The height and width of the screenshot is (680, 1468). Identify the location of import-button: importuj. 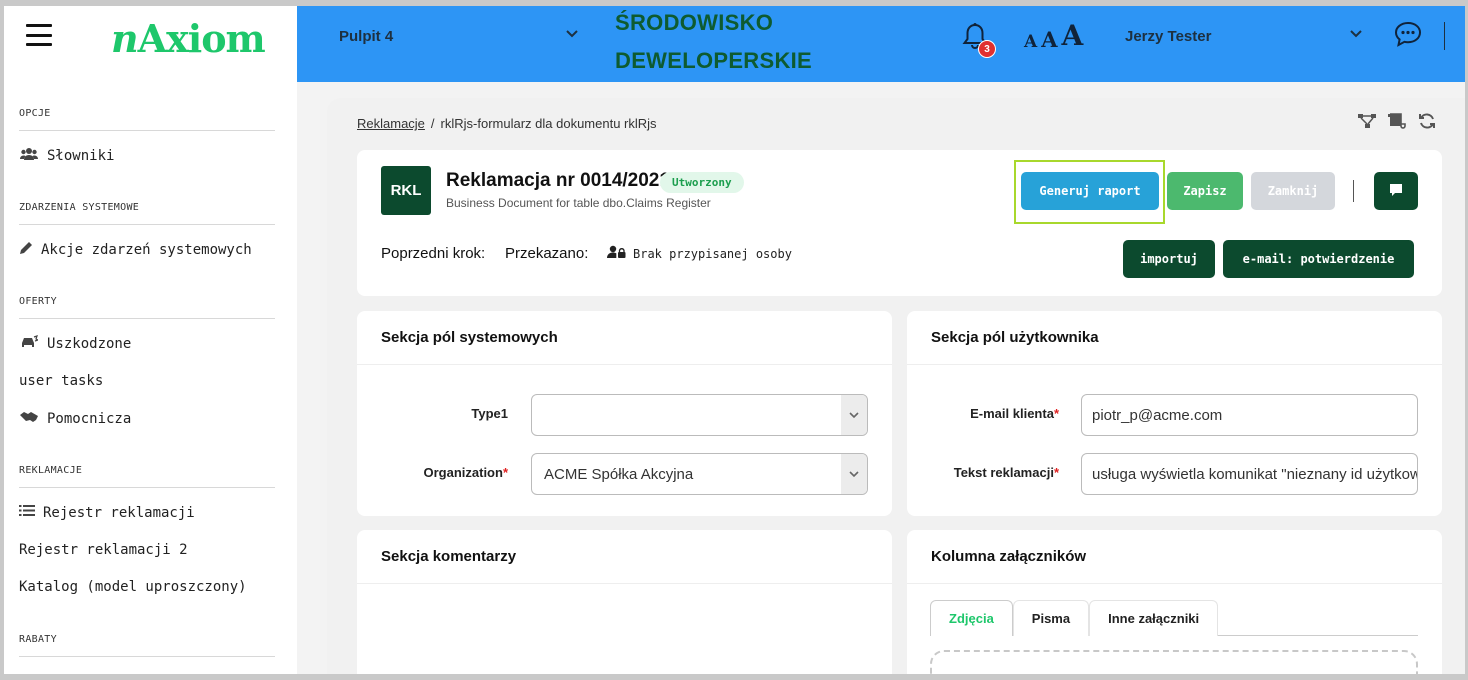
(1169, 259).